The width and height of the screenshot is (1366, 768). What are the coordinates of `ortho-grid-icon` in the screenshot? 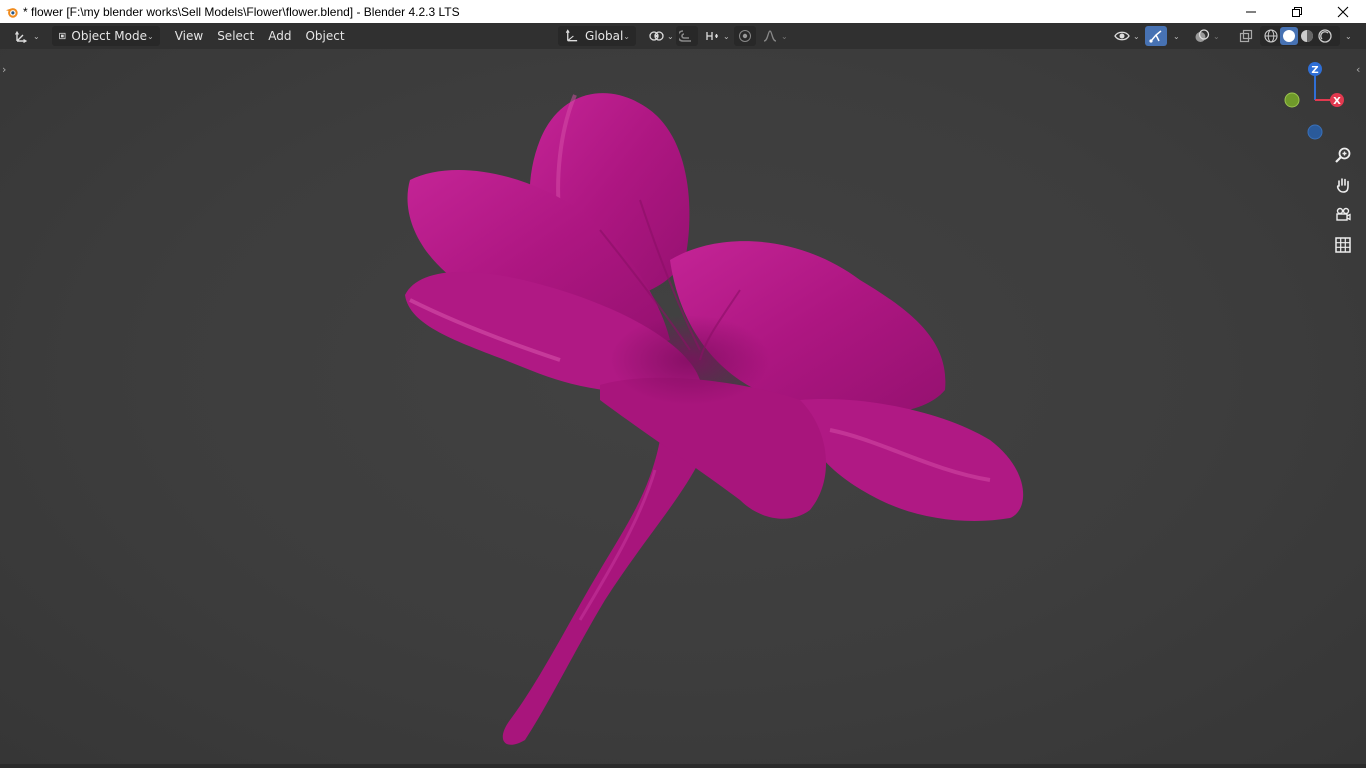 It's located at (1343, 245).